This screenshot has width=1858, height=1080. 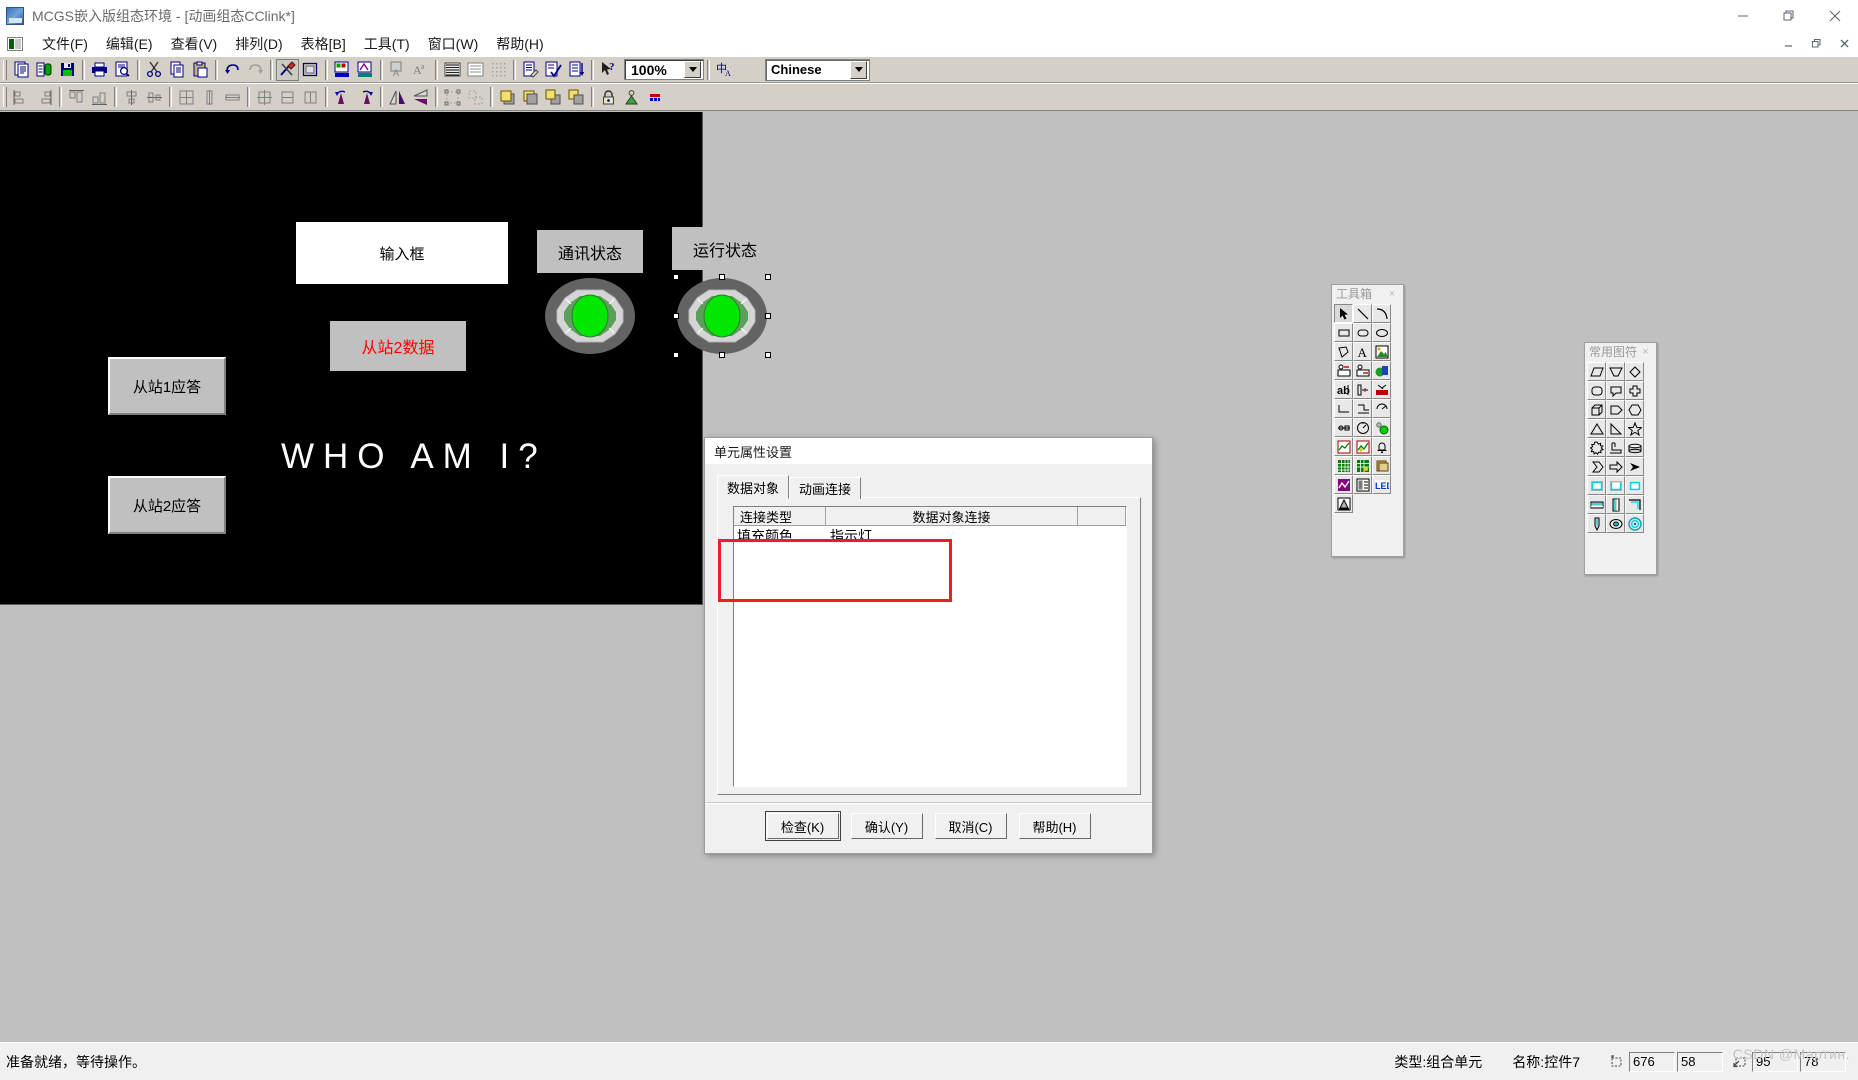 What do you see at coordinates (76, 97) in the screenshot?
I see `align-top-icon` at bounding box center [76, 97].